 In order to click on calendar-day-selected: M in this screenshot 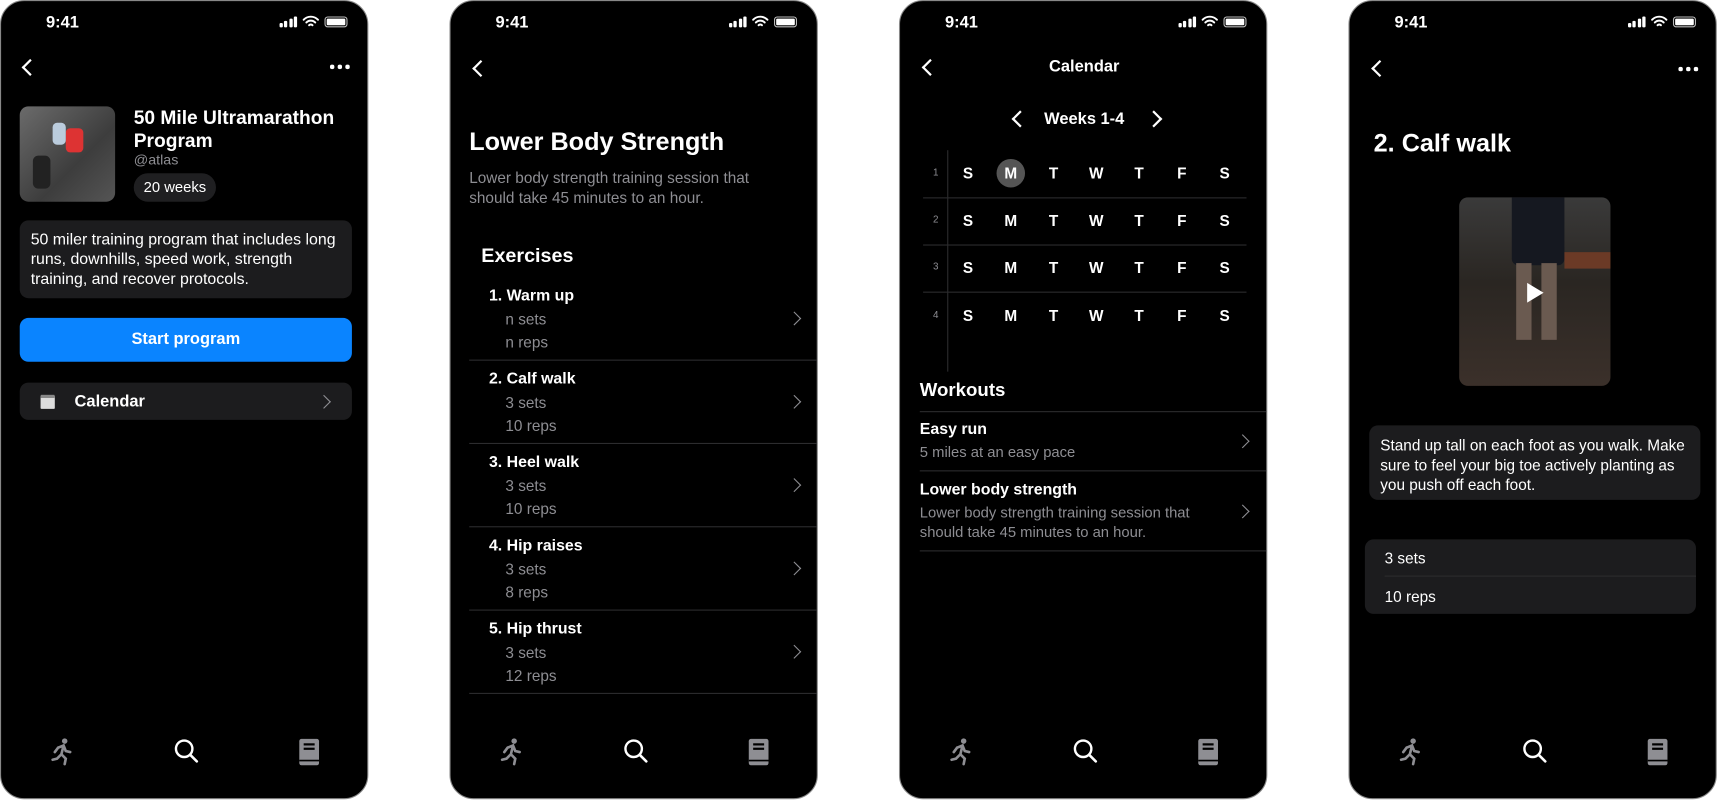, I will do `click(1011, 173)`.